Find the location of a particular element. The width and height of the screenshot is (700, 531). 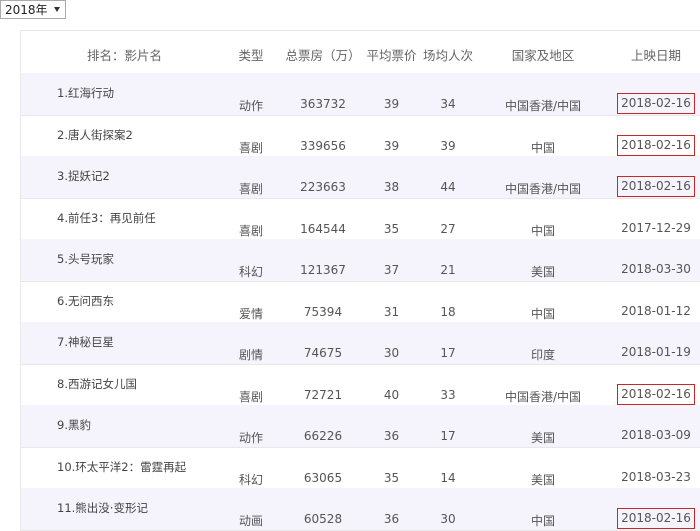

movie-box-office: 363732 is located at coordinates (323, 104).